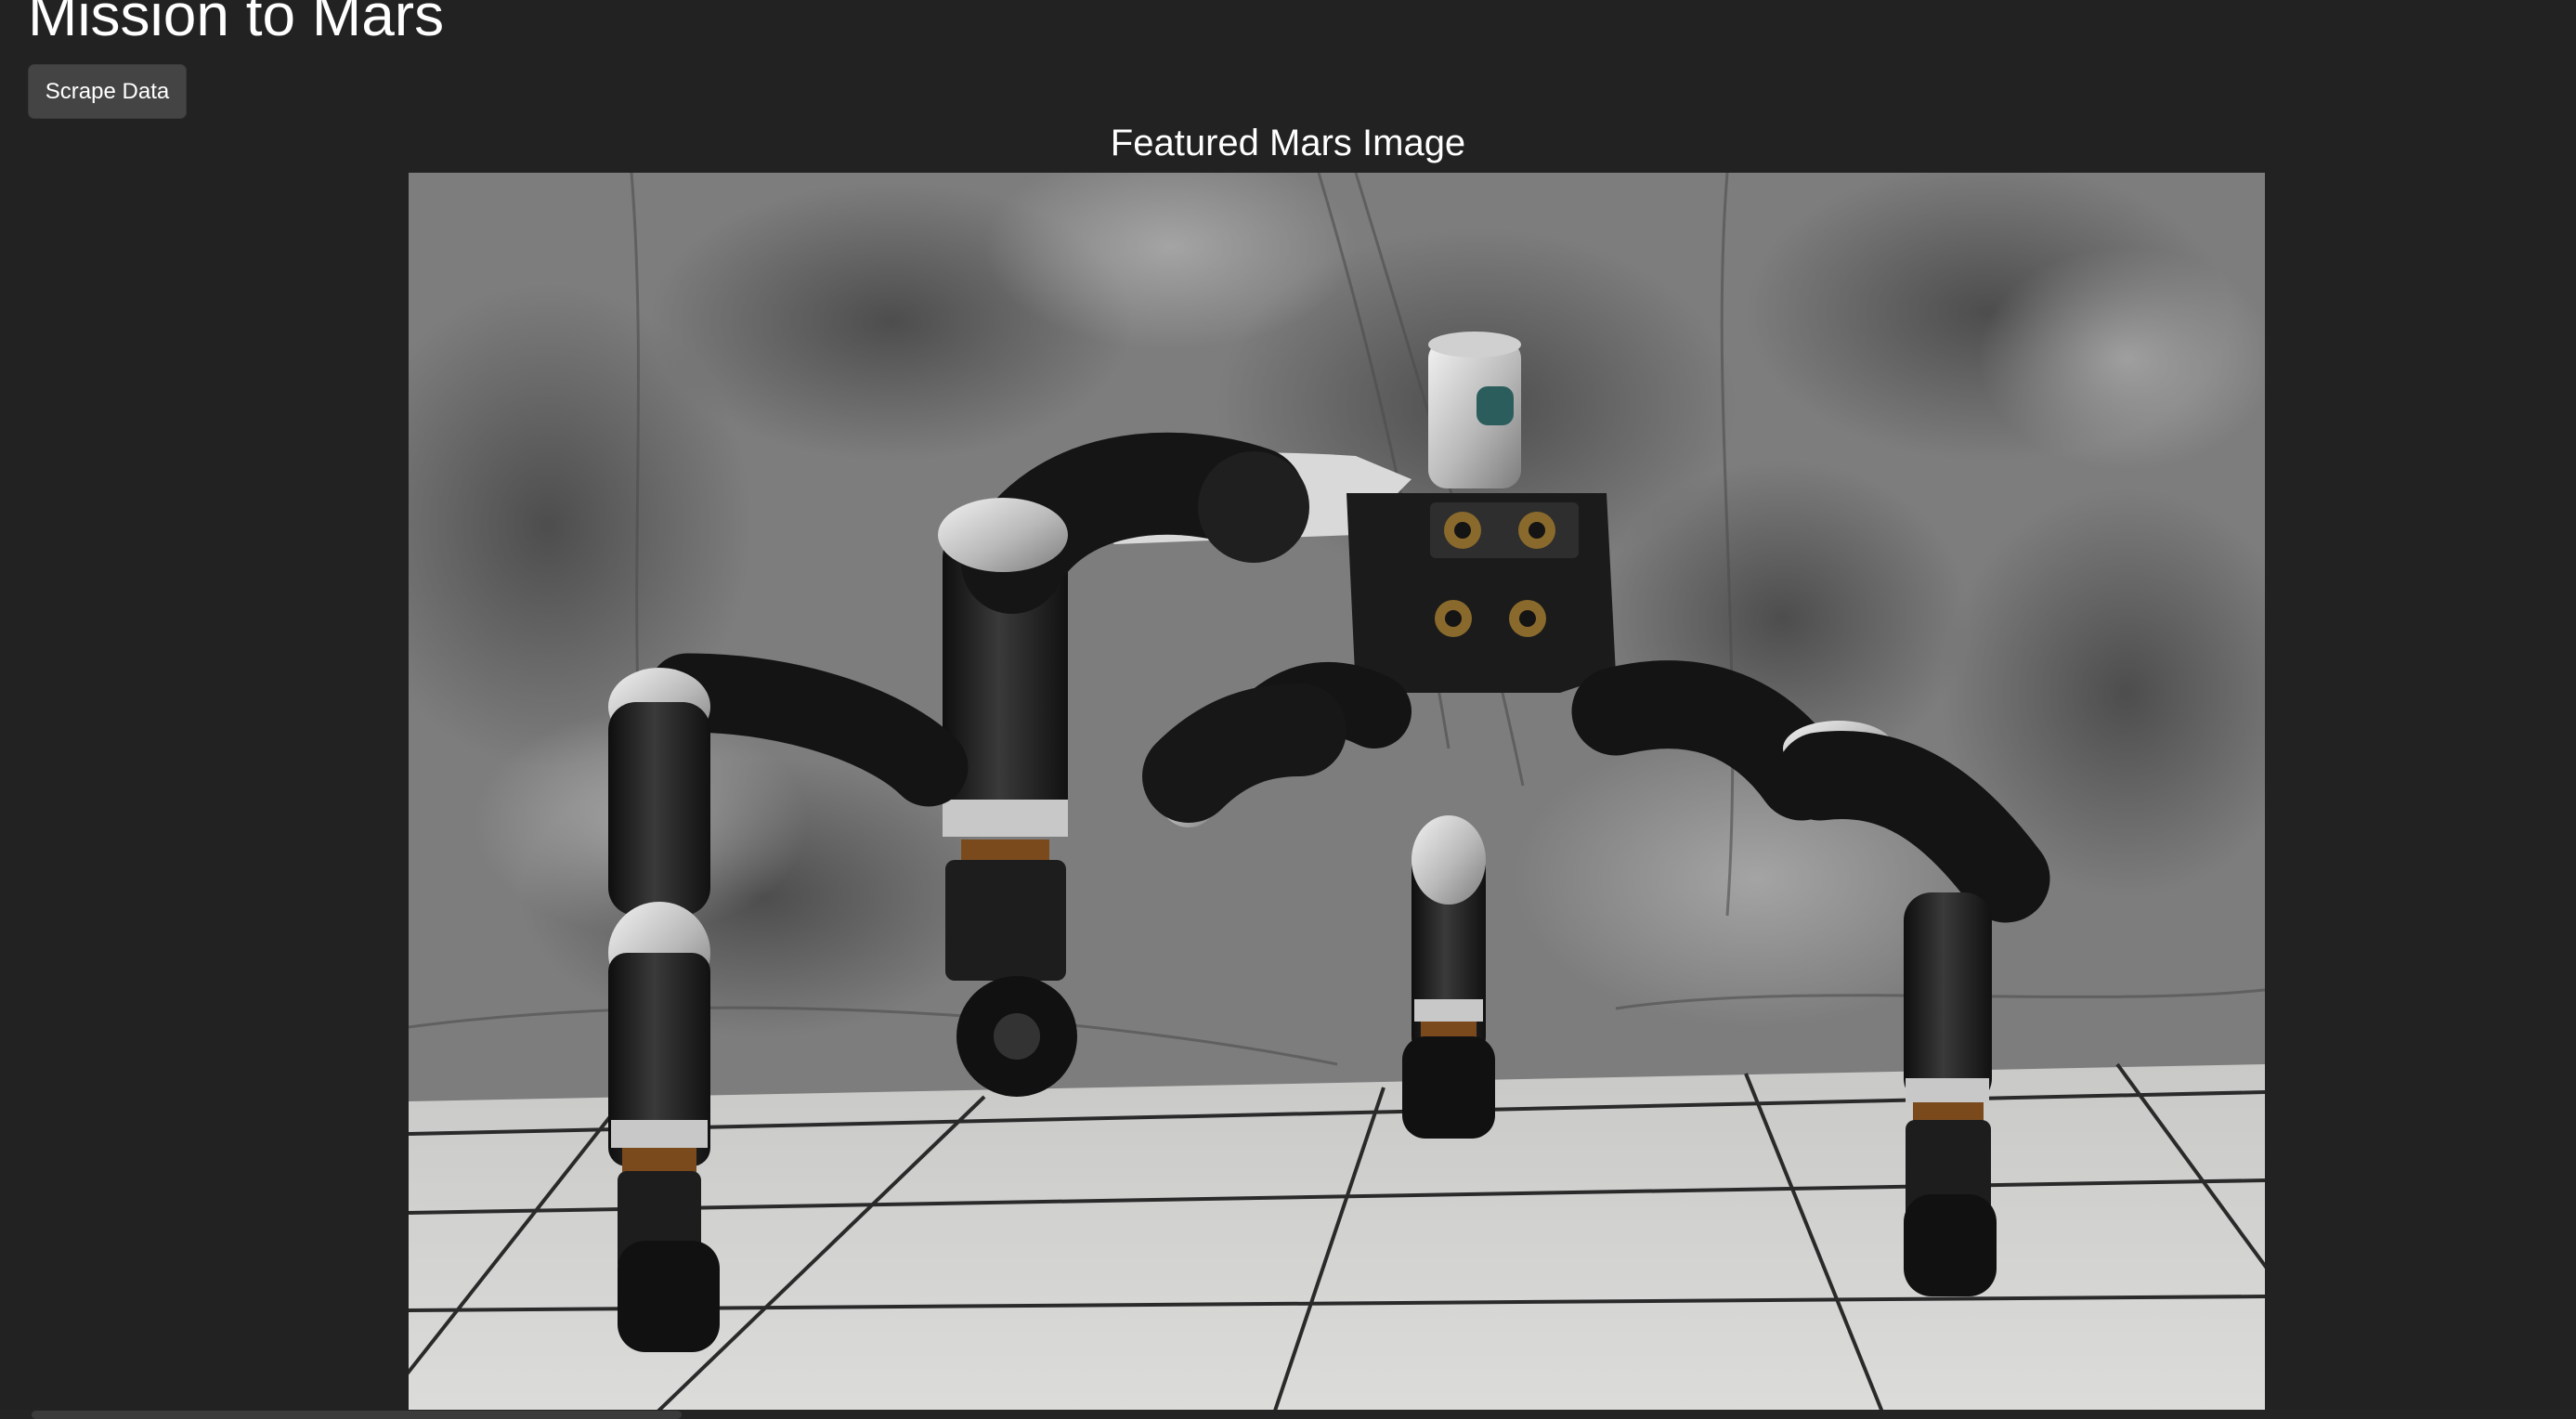 This screenshot has width=2576, height=1419. I want to click on scrape-data-button: Scrape Data, so click(108, 91).